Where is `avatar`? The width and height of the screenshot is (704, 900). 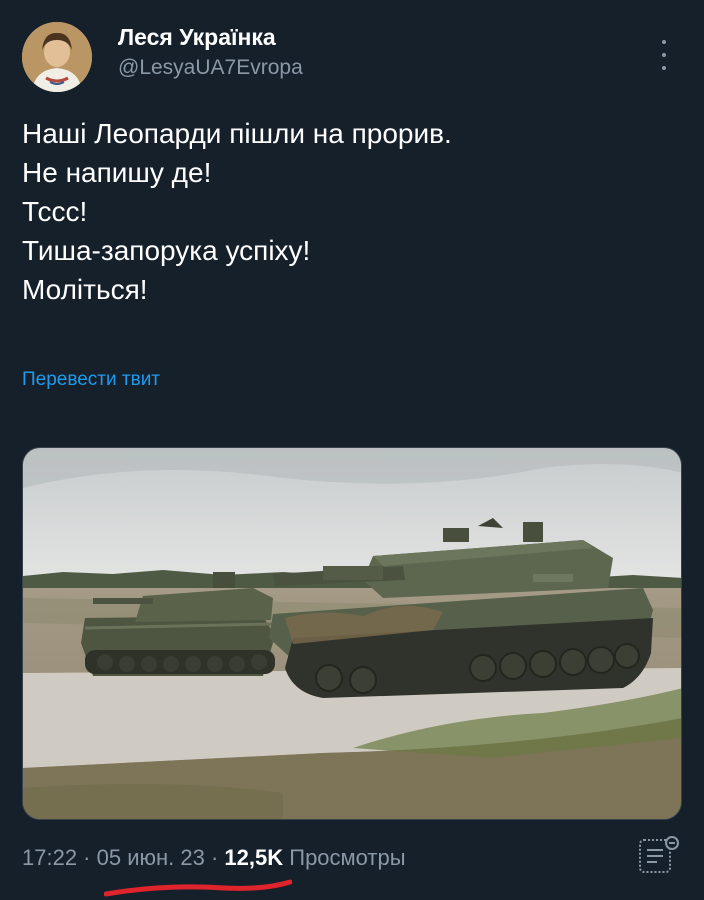
avatar is located at coordinates (57, 57).